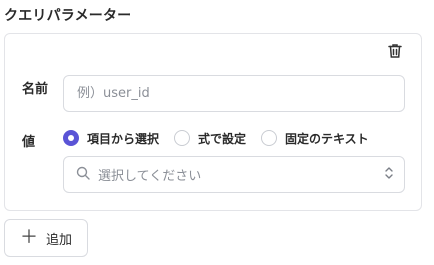 The image size is (434, 265). Describe the element at coordinates (327, 138) in the screenshot. I see `radio-label: 固定のテキスト` at that location.